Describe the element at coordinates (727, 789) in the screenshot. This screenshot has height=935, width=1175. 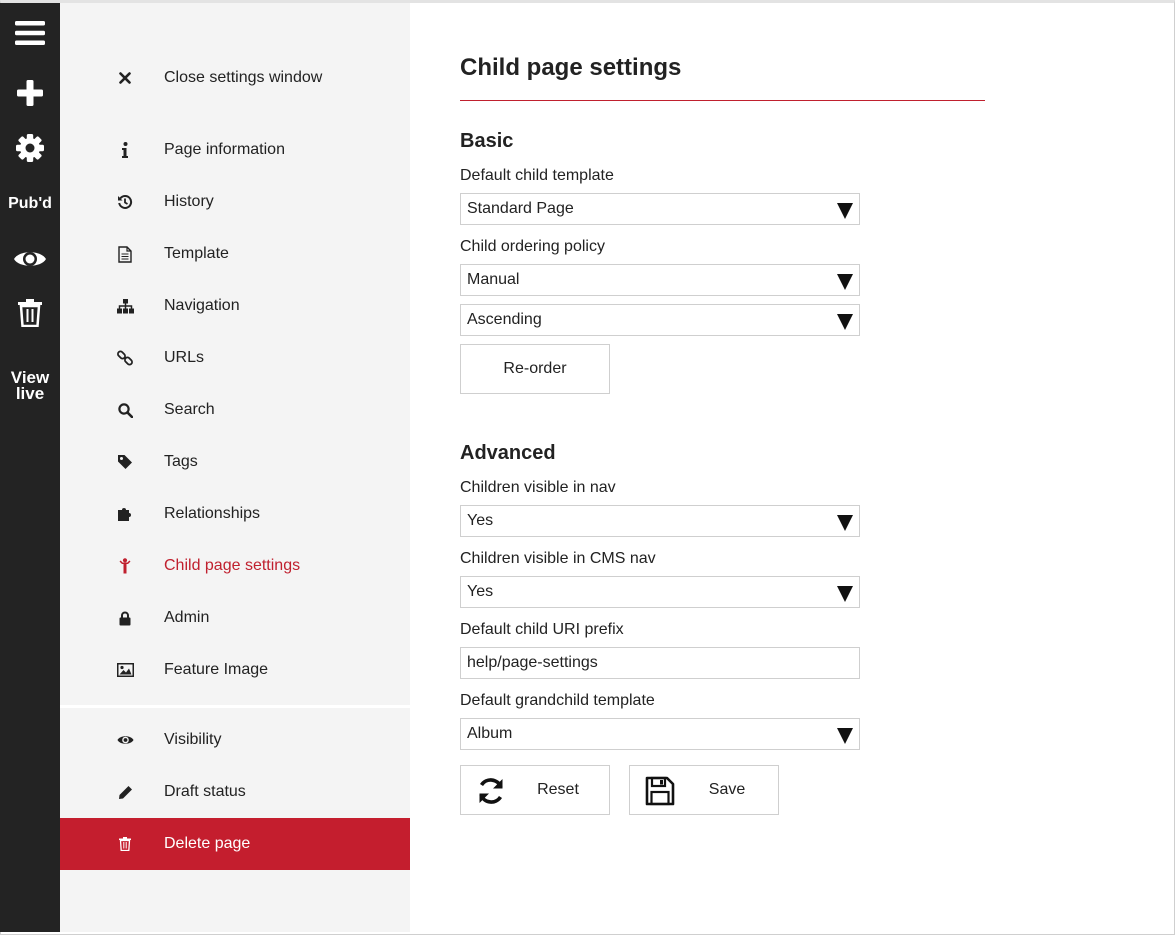
I see `save-button-label: Save` at that location.